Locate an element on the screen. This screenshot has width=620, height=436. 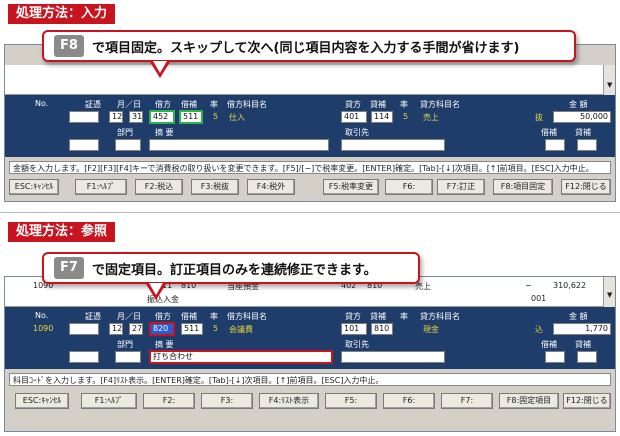
callout-f7: F7 で固定項目。訂正項目のみを連続修正できます。 is located at coordinates (231, 268).